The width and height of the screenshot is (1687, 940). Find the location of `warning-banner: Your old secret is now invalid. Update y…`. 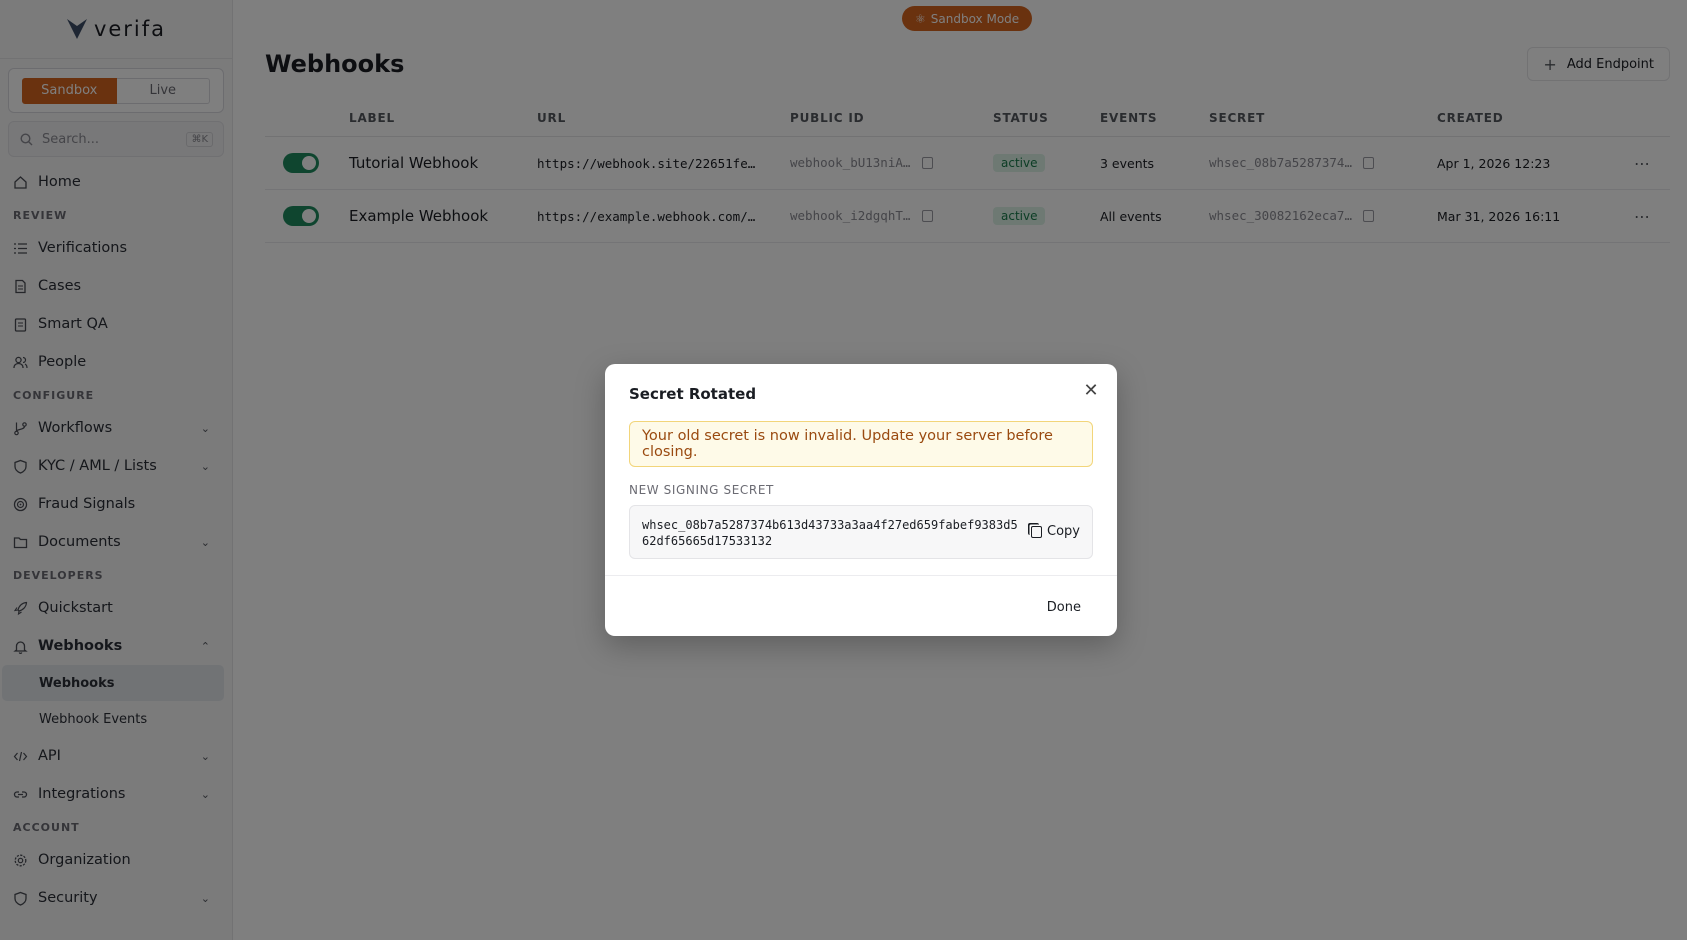

warning-banner: Your old secret is now invalid. Update y… is located at coordinates (861, 444).